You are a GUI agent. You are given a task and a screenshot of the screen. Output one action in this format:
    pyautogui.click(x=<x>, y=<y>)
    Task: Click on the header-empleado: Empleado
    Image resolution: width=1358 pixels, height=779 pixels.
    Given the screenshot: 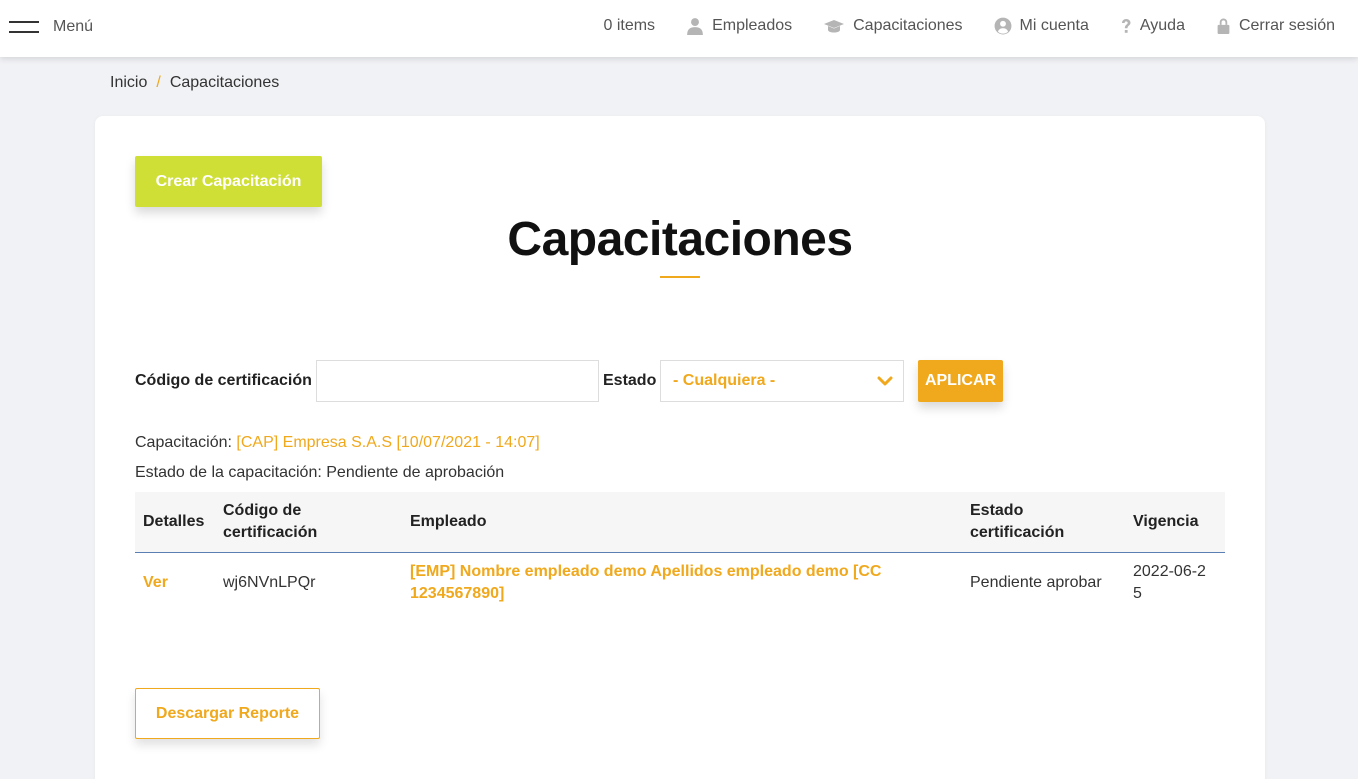 What is the action you would take?
    pyautogui.click(x=448, y=521)
    